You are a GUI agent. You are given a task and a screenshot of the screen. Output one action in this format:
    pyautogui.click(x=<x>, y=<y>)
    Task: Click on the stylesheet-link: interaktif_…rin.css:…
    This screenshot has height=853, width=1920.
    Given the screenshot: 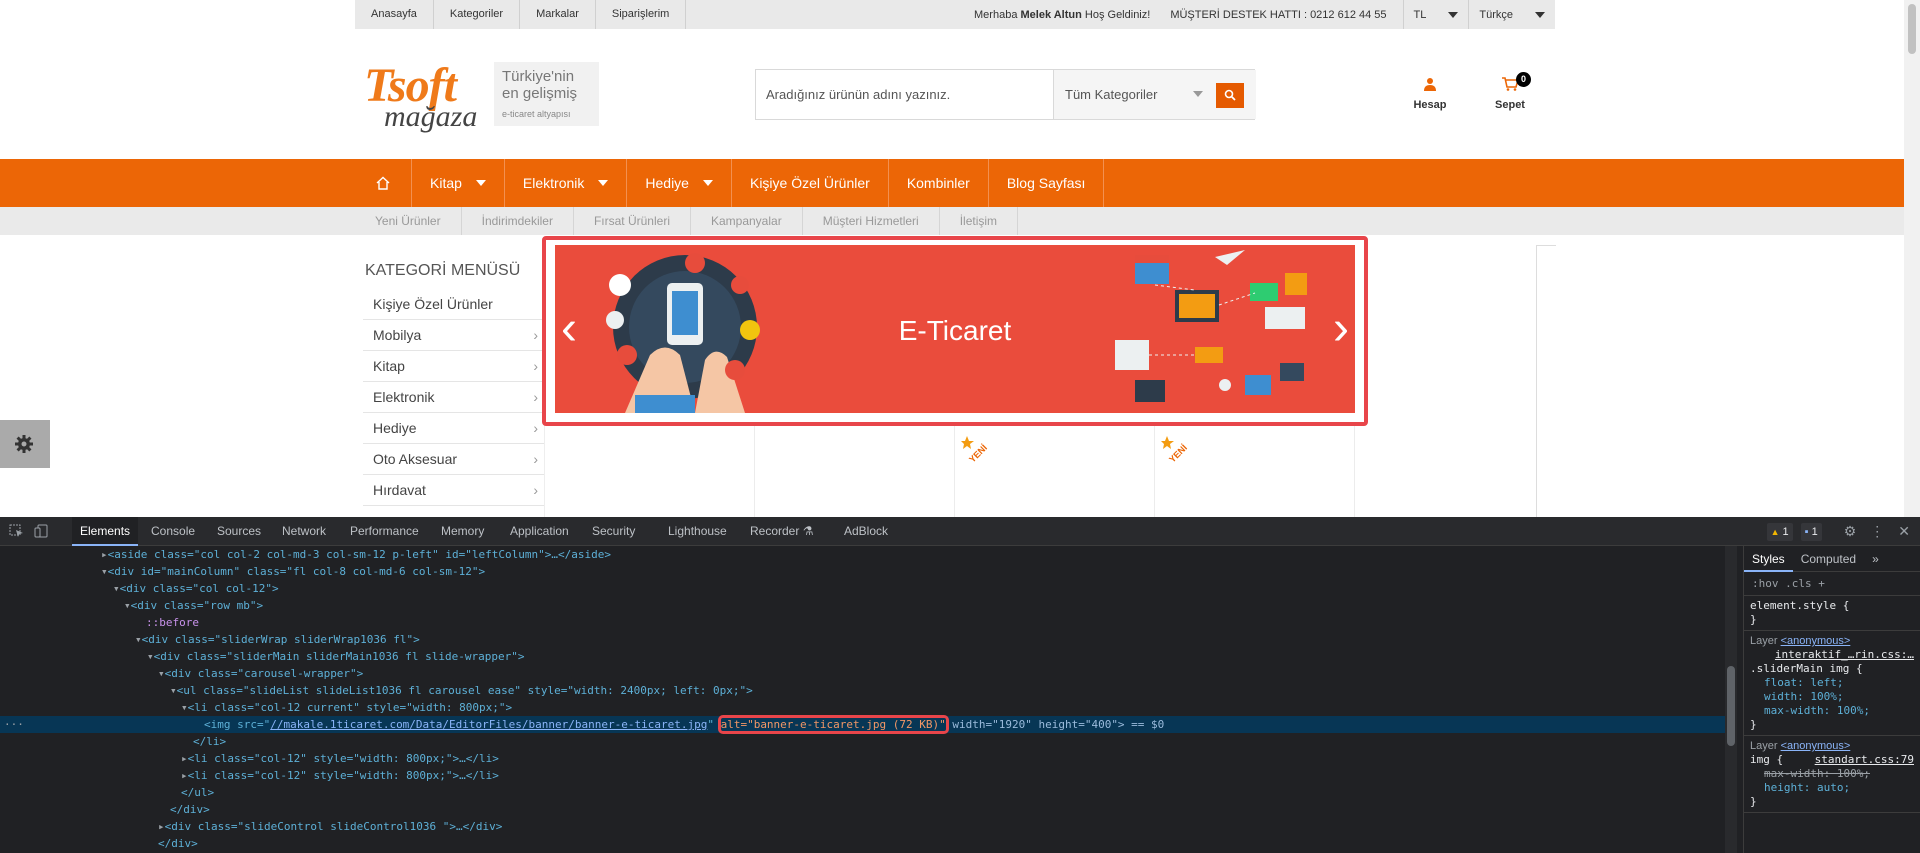 What is the action you would take?
    pyautogui.click(x=1844, y=655)
    